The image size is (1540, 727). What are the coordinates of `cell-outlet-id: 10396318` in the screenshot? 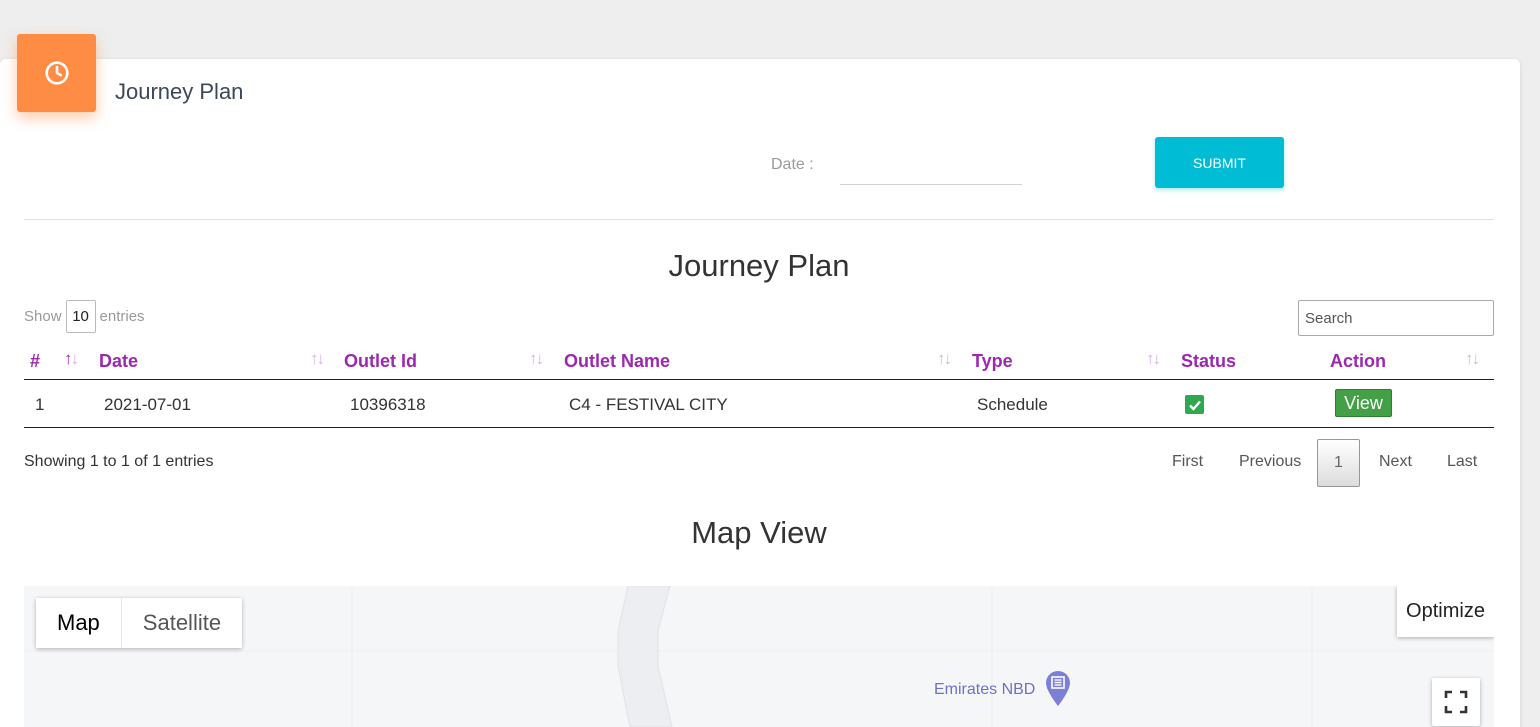 It's located at (388, 404).